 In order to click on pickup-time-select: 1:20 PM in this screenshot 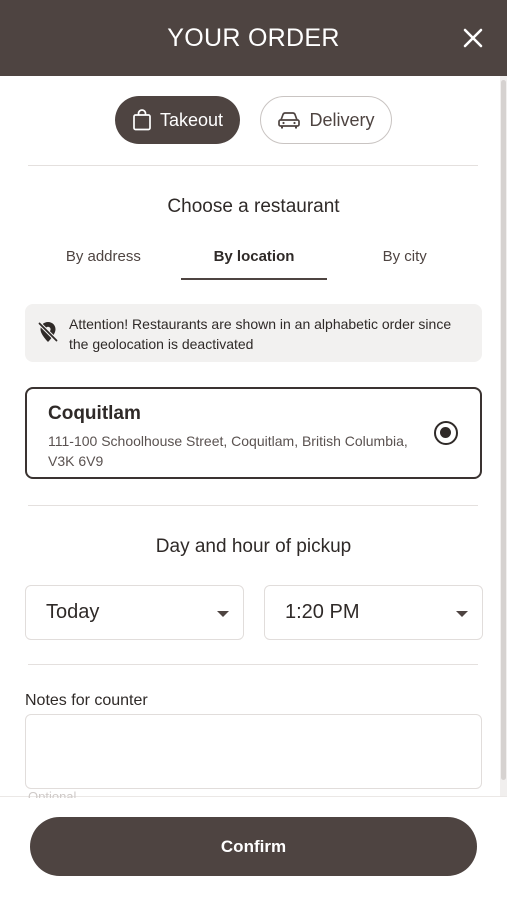, I will do `click(373, 612)`.